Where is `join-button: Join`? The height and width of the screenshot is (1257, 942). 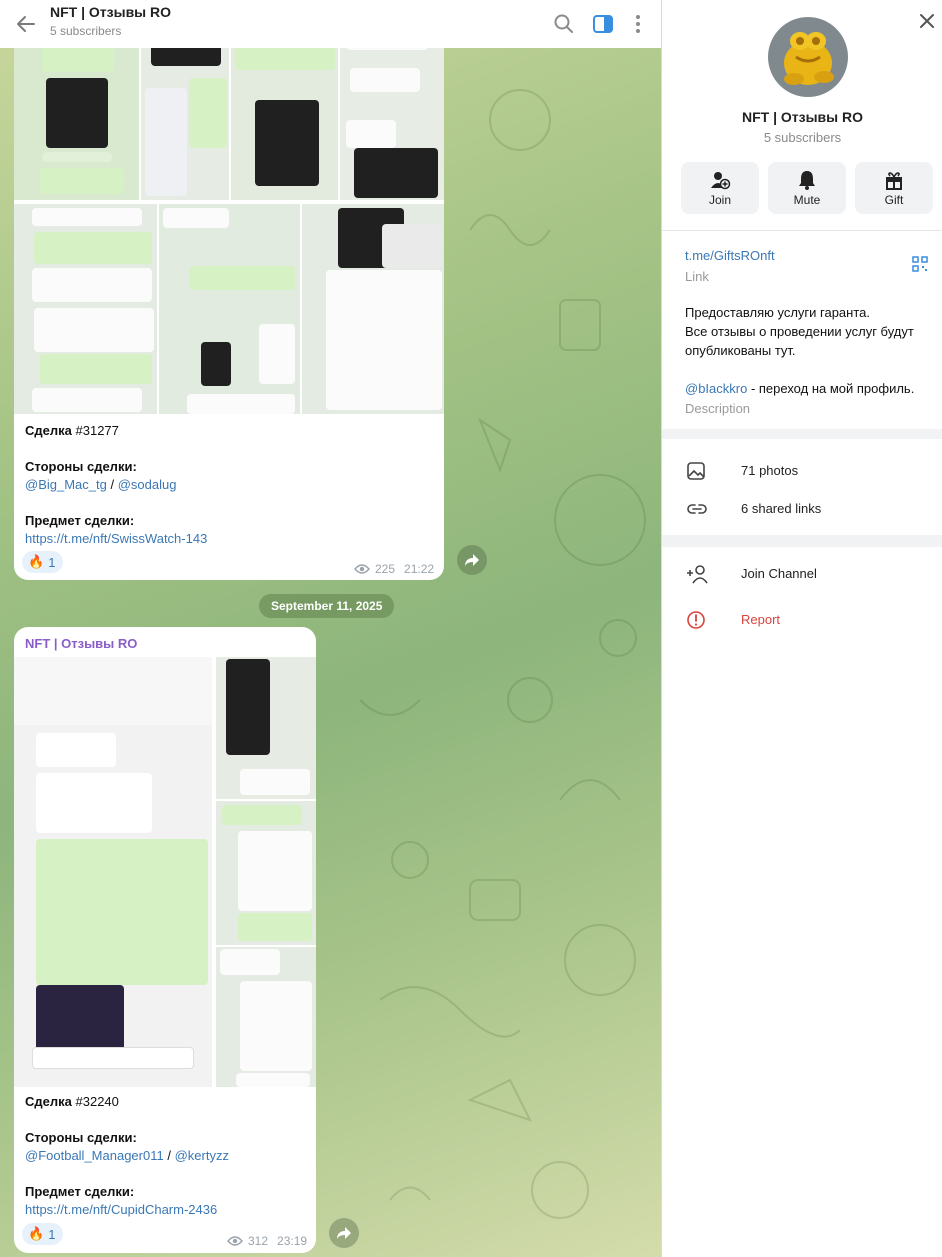
join-button: Join is located at coordinates (720, 188).